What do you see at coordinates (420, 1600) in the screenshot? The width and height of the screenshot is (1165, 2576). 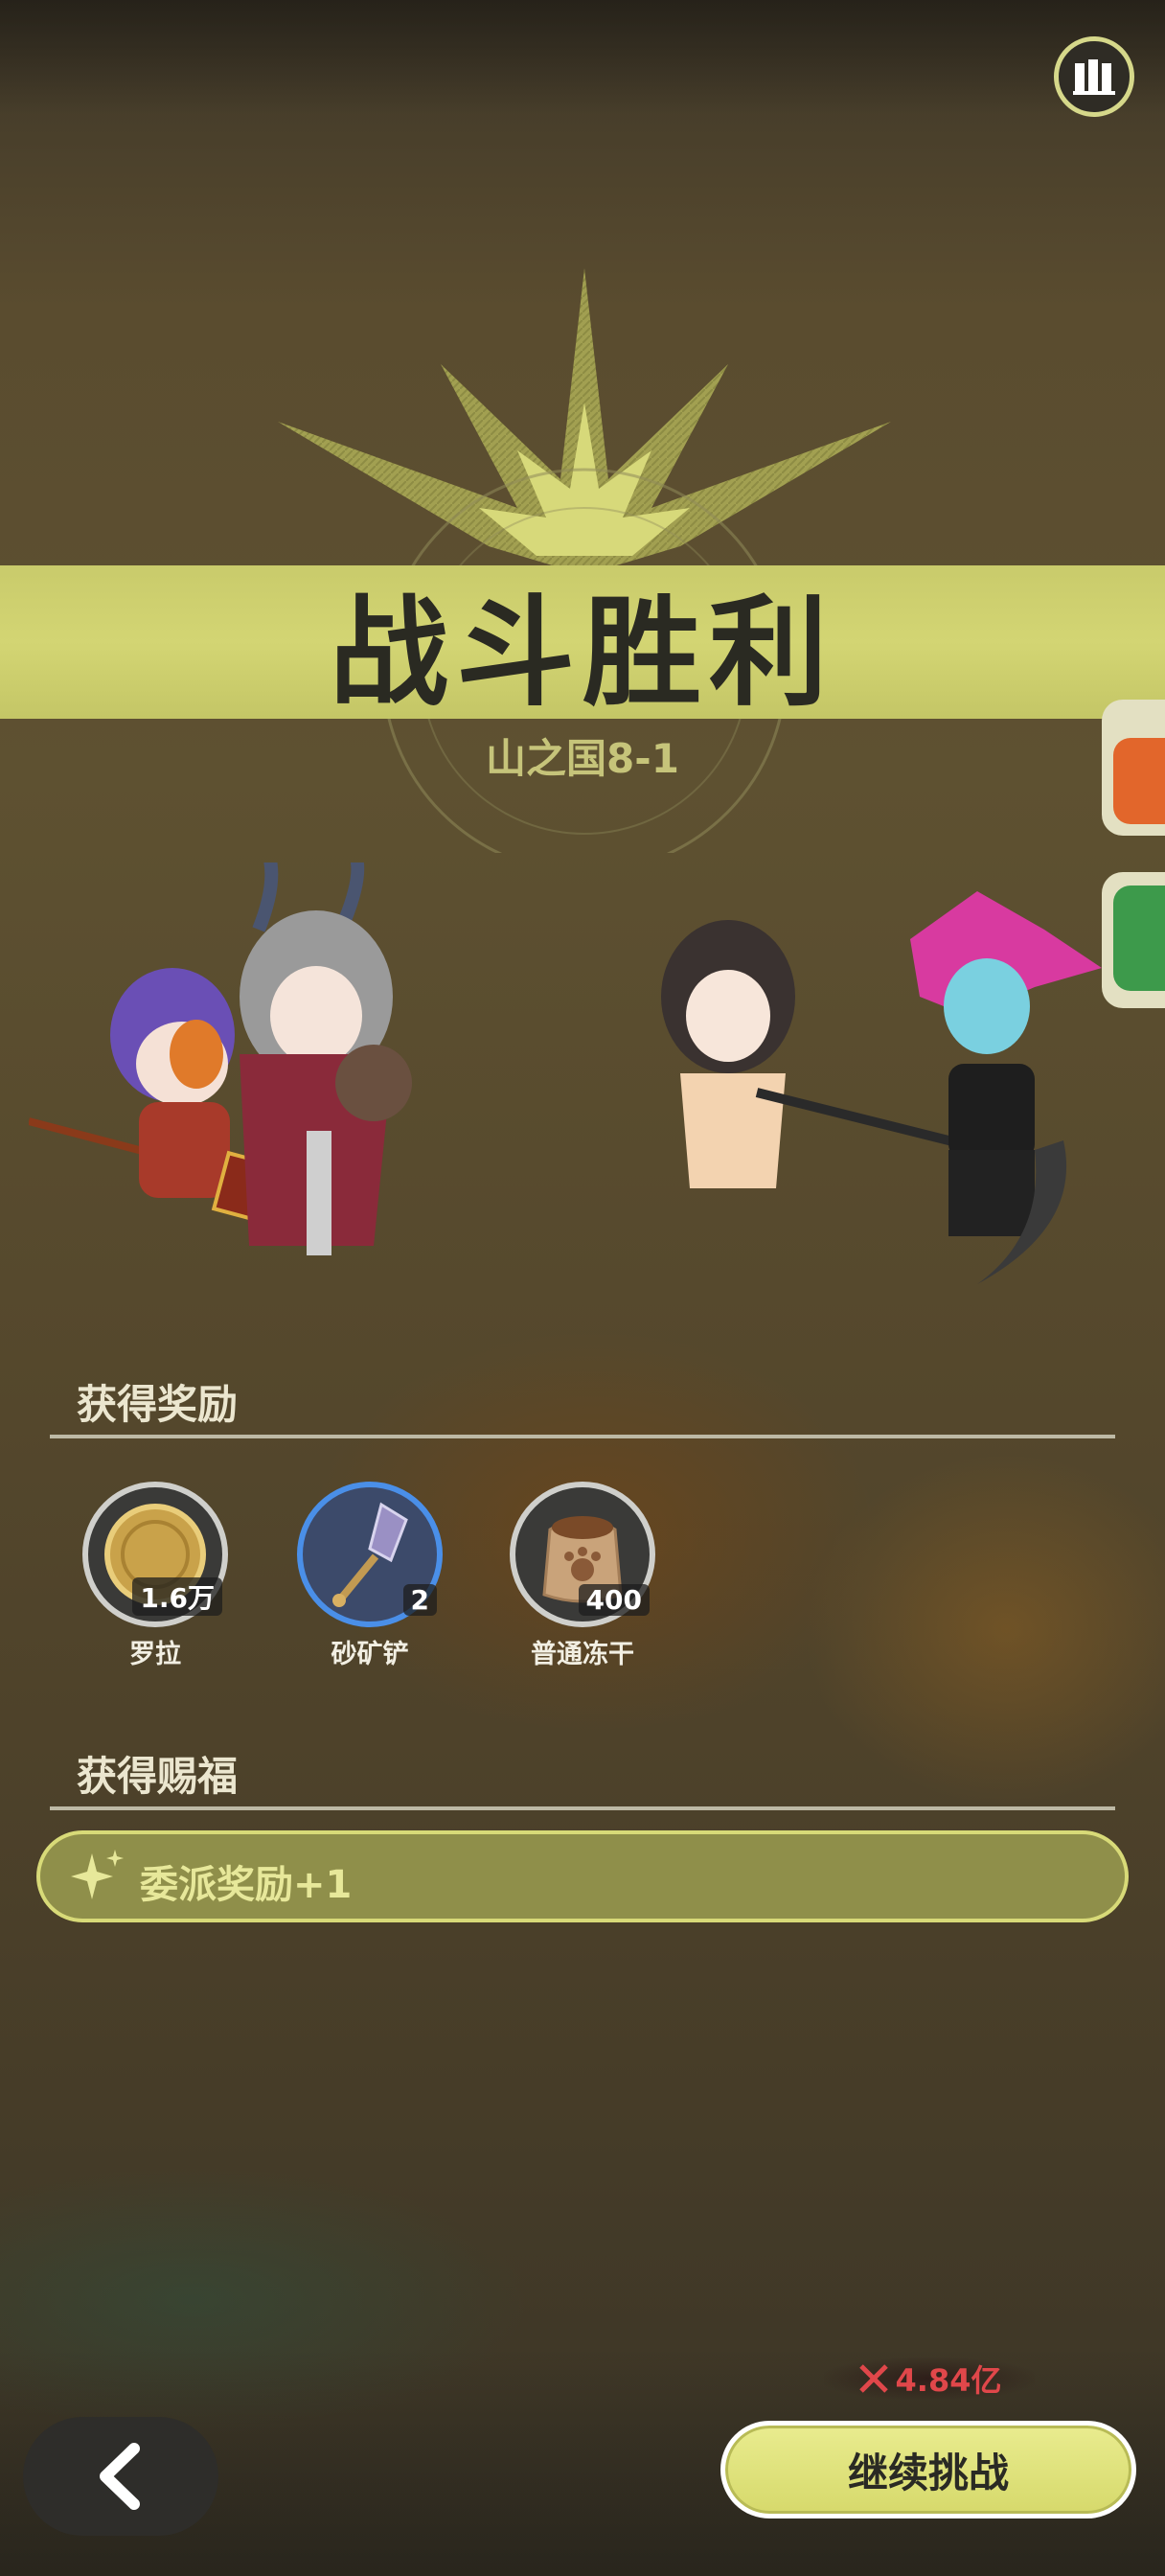 I see `reward-qty: 2` at bounding box center [420, 1600].